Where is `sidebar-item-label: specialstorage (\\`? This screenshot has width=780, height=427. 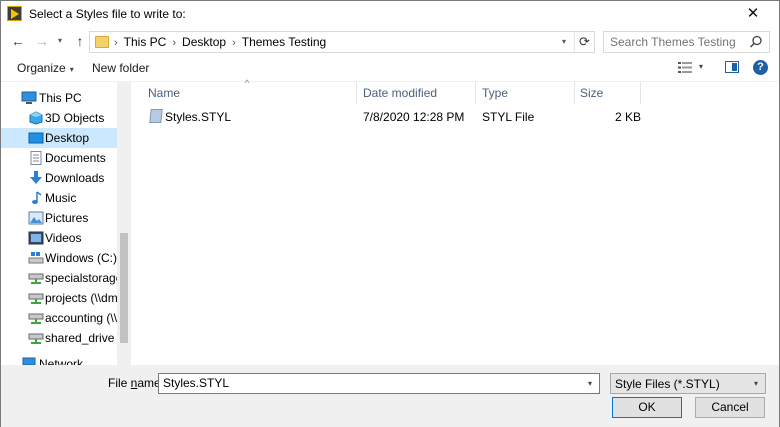 sidebar-item-label: specialstorage (\\ is located at coordinates (81, 278).